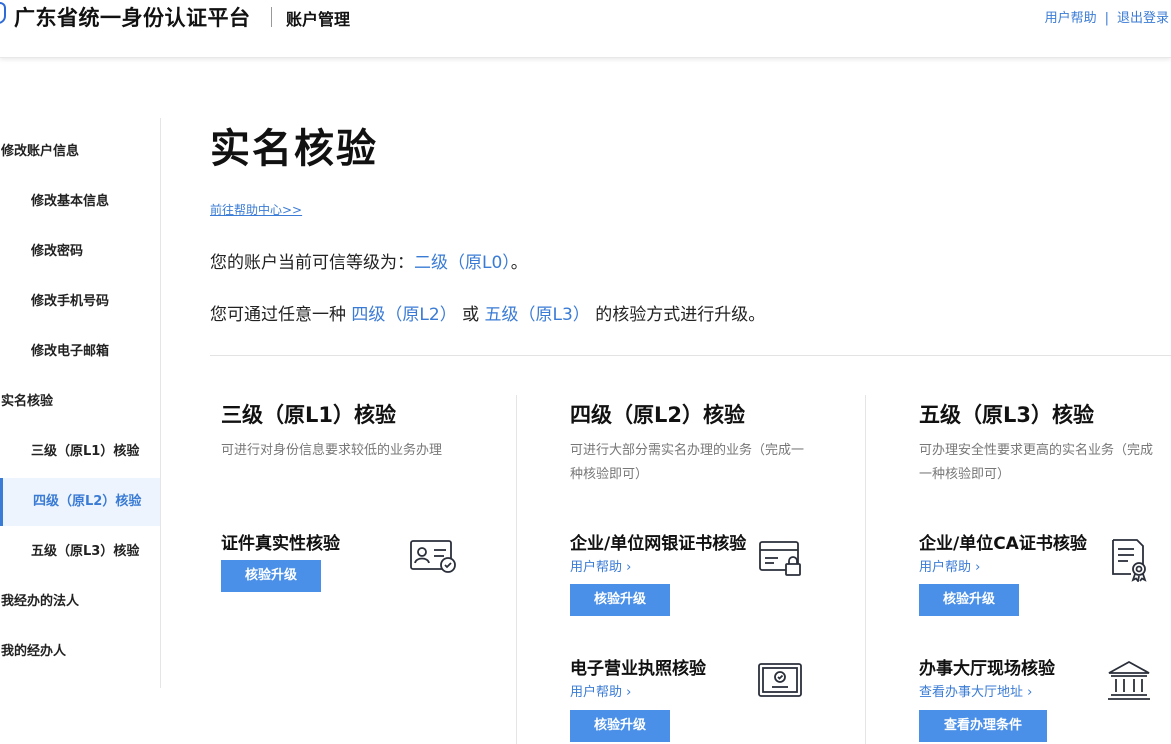  I want to click on section-title: 账户管理, so click(318, 19).